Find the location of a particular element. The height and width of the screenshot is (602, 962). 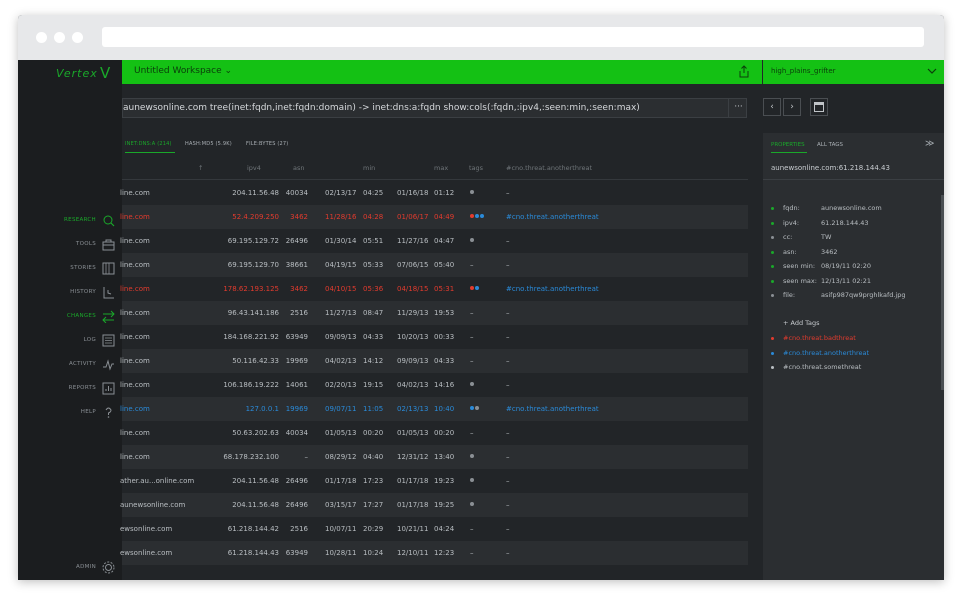

cell-min-time: 05:33 is located at coordinates (373, 265).